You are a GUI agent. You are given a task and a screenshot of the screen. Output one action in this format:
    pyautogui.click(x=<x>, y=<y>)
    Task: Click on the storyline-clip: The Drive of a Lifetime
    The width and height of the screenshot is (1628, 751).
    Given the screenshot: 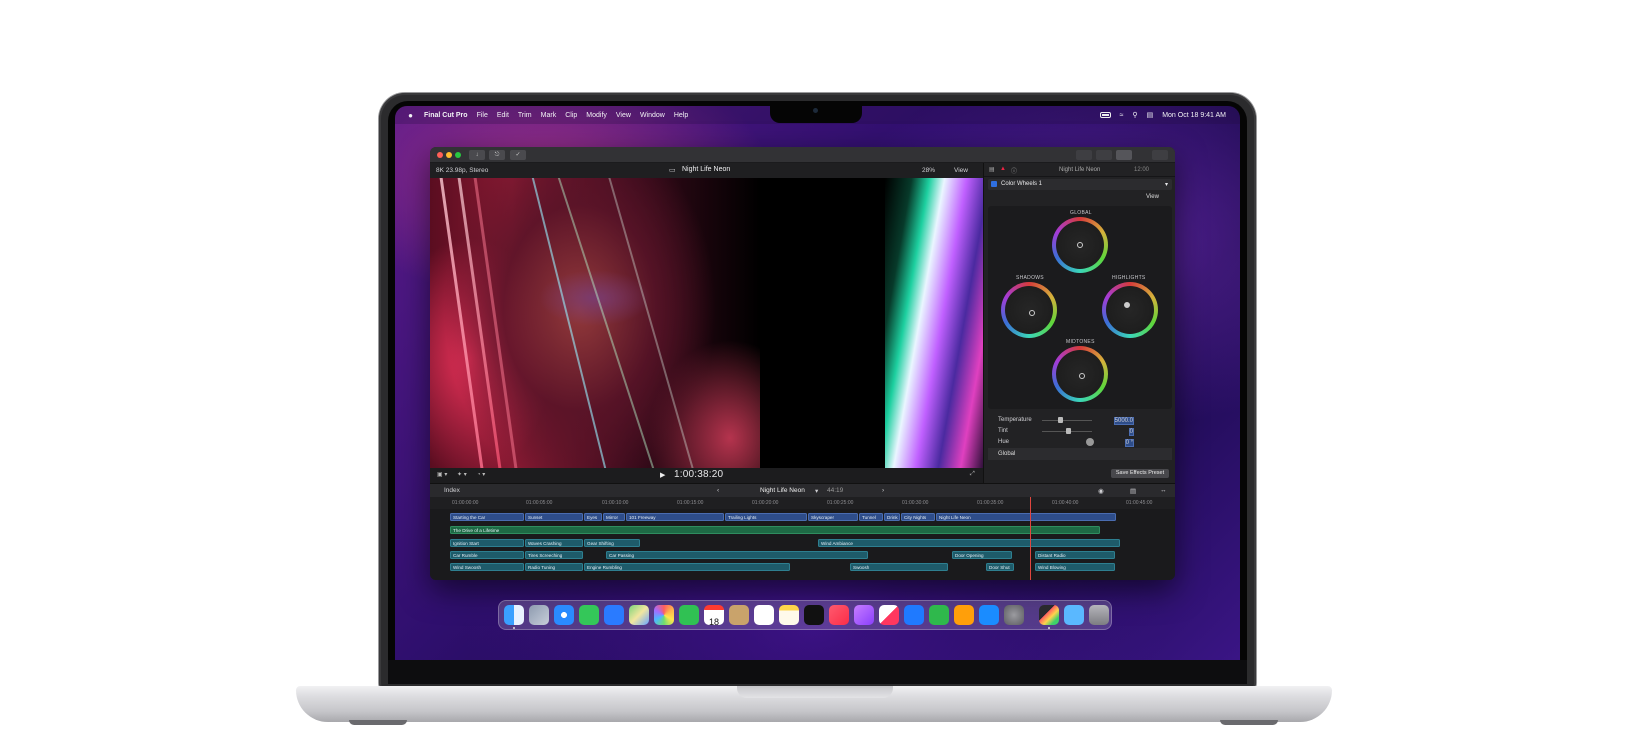 What is the action you would take?
    pyautogui.click(x=775, y=530)
    